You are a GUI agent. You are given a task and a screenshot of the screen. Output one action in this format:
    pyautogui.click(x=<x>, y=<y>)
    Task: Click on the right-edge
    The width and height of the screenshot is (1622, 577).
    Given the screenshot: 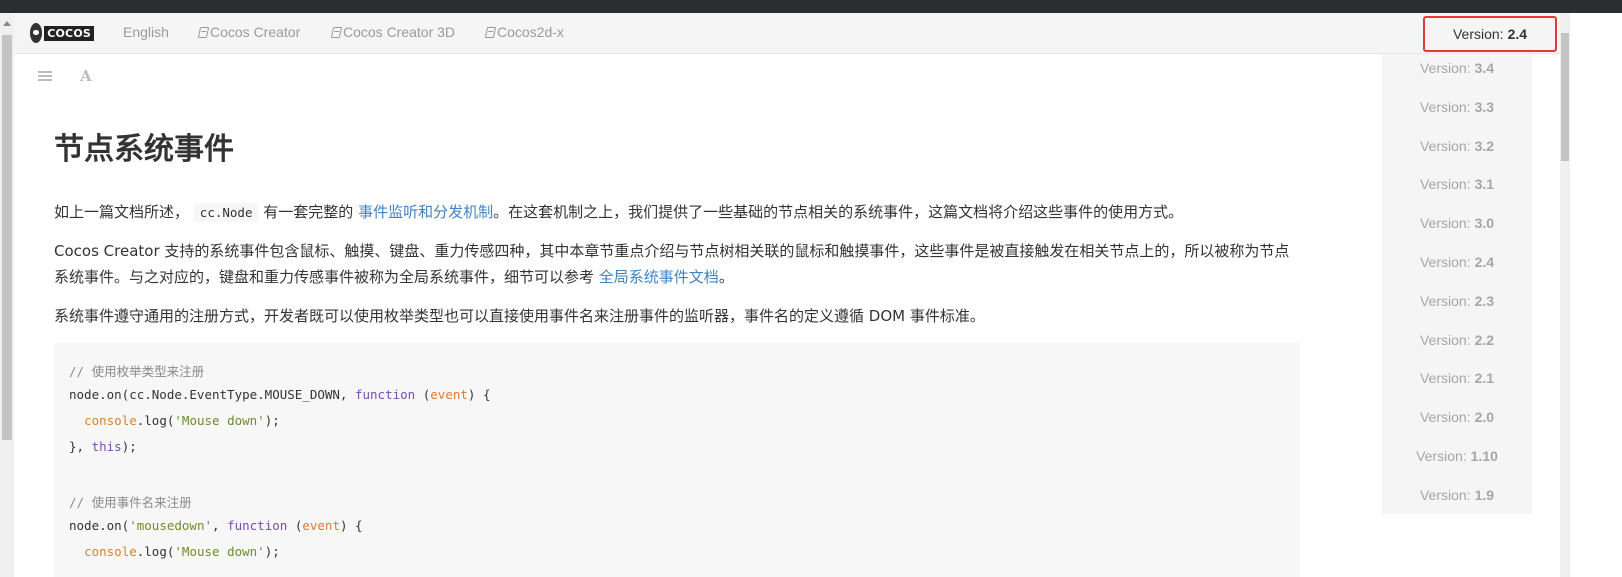 What is the action you would take?
    pyautogui.click(x=1596, y=295)
    